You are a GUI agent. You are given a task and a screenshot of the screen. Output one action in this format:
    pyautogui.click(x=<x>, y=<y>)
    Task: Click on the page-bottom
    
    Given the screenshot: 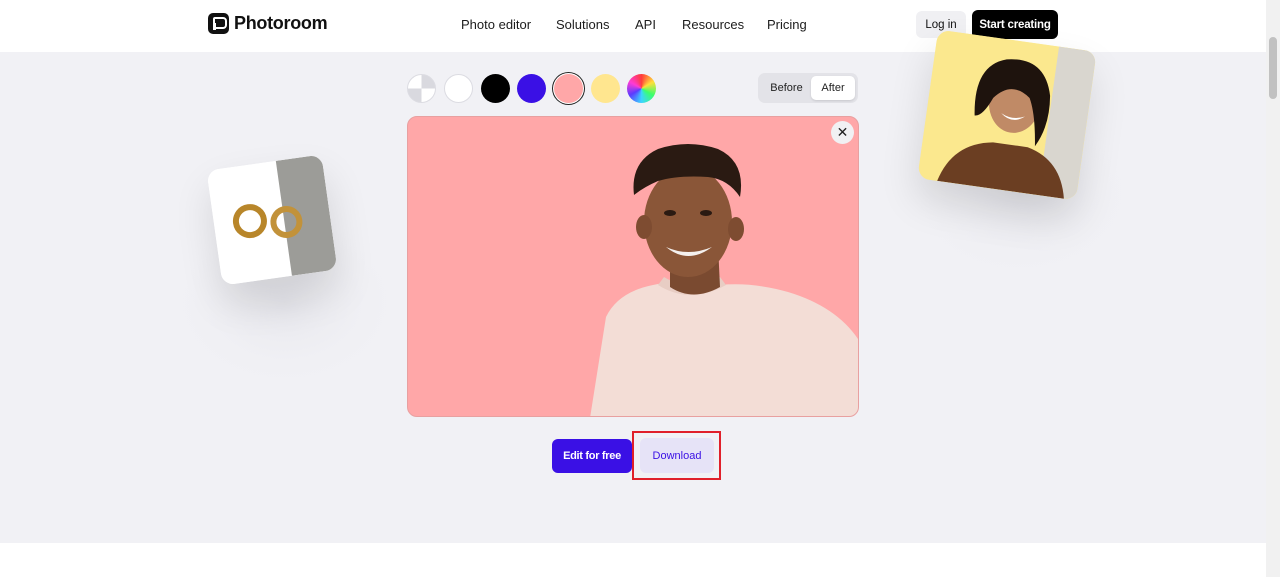 What is the action you would take?
    pyautogui.click(x=633, y=560)
    